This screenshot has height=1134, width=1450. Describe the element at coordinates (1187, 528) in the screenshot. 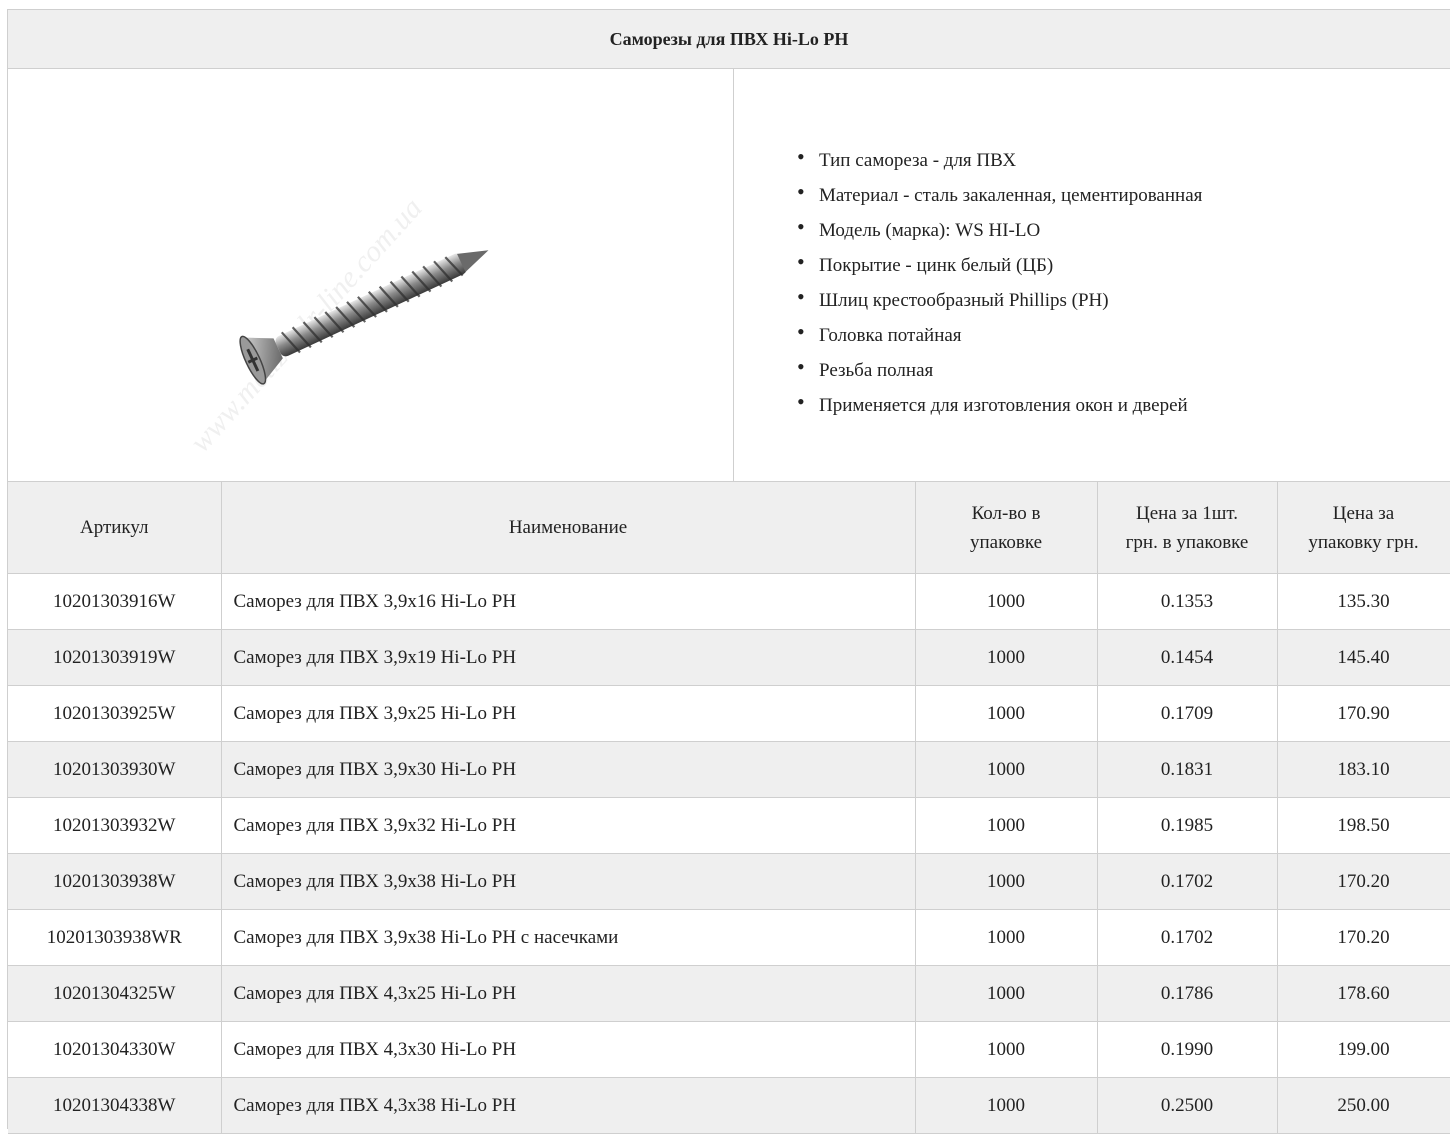

I see `header-unit-price: Цена за 1шт. грн. в упаковке` at that location.